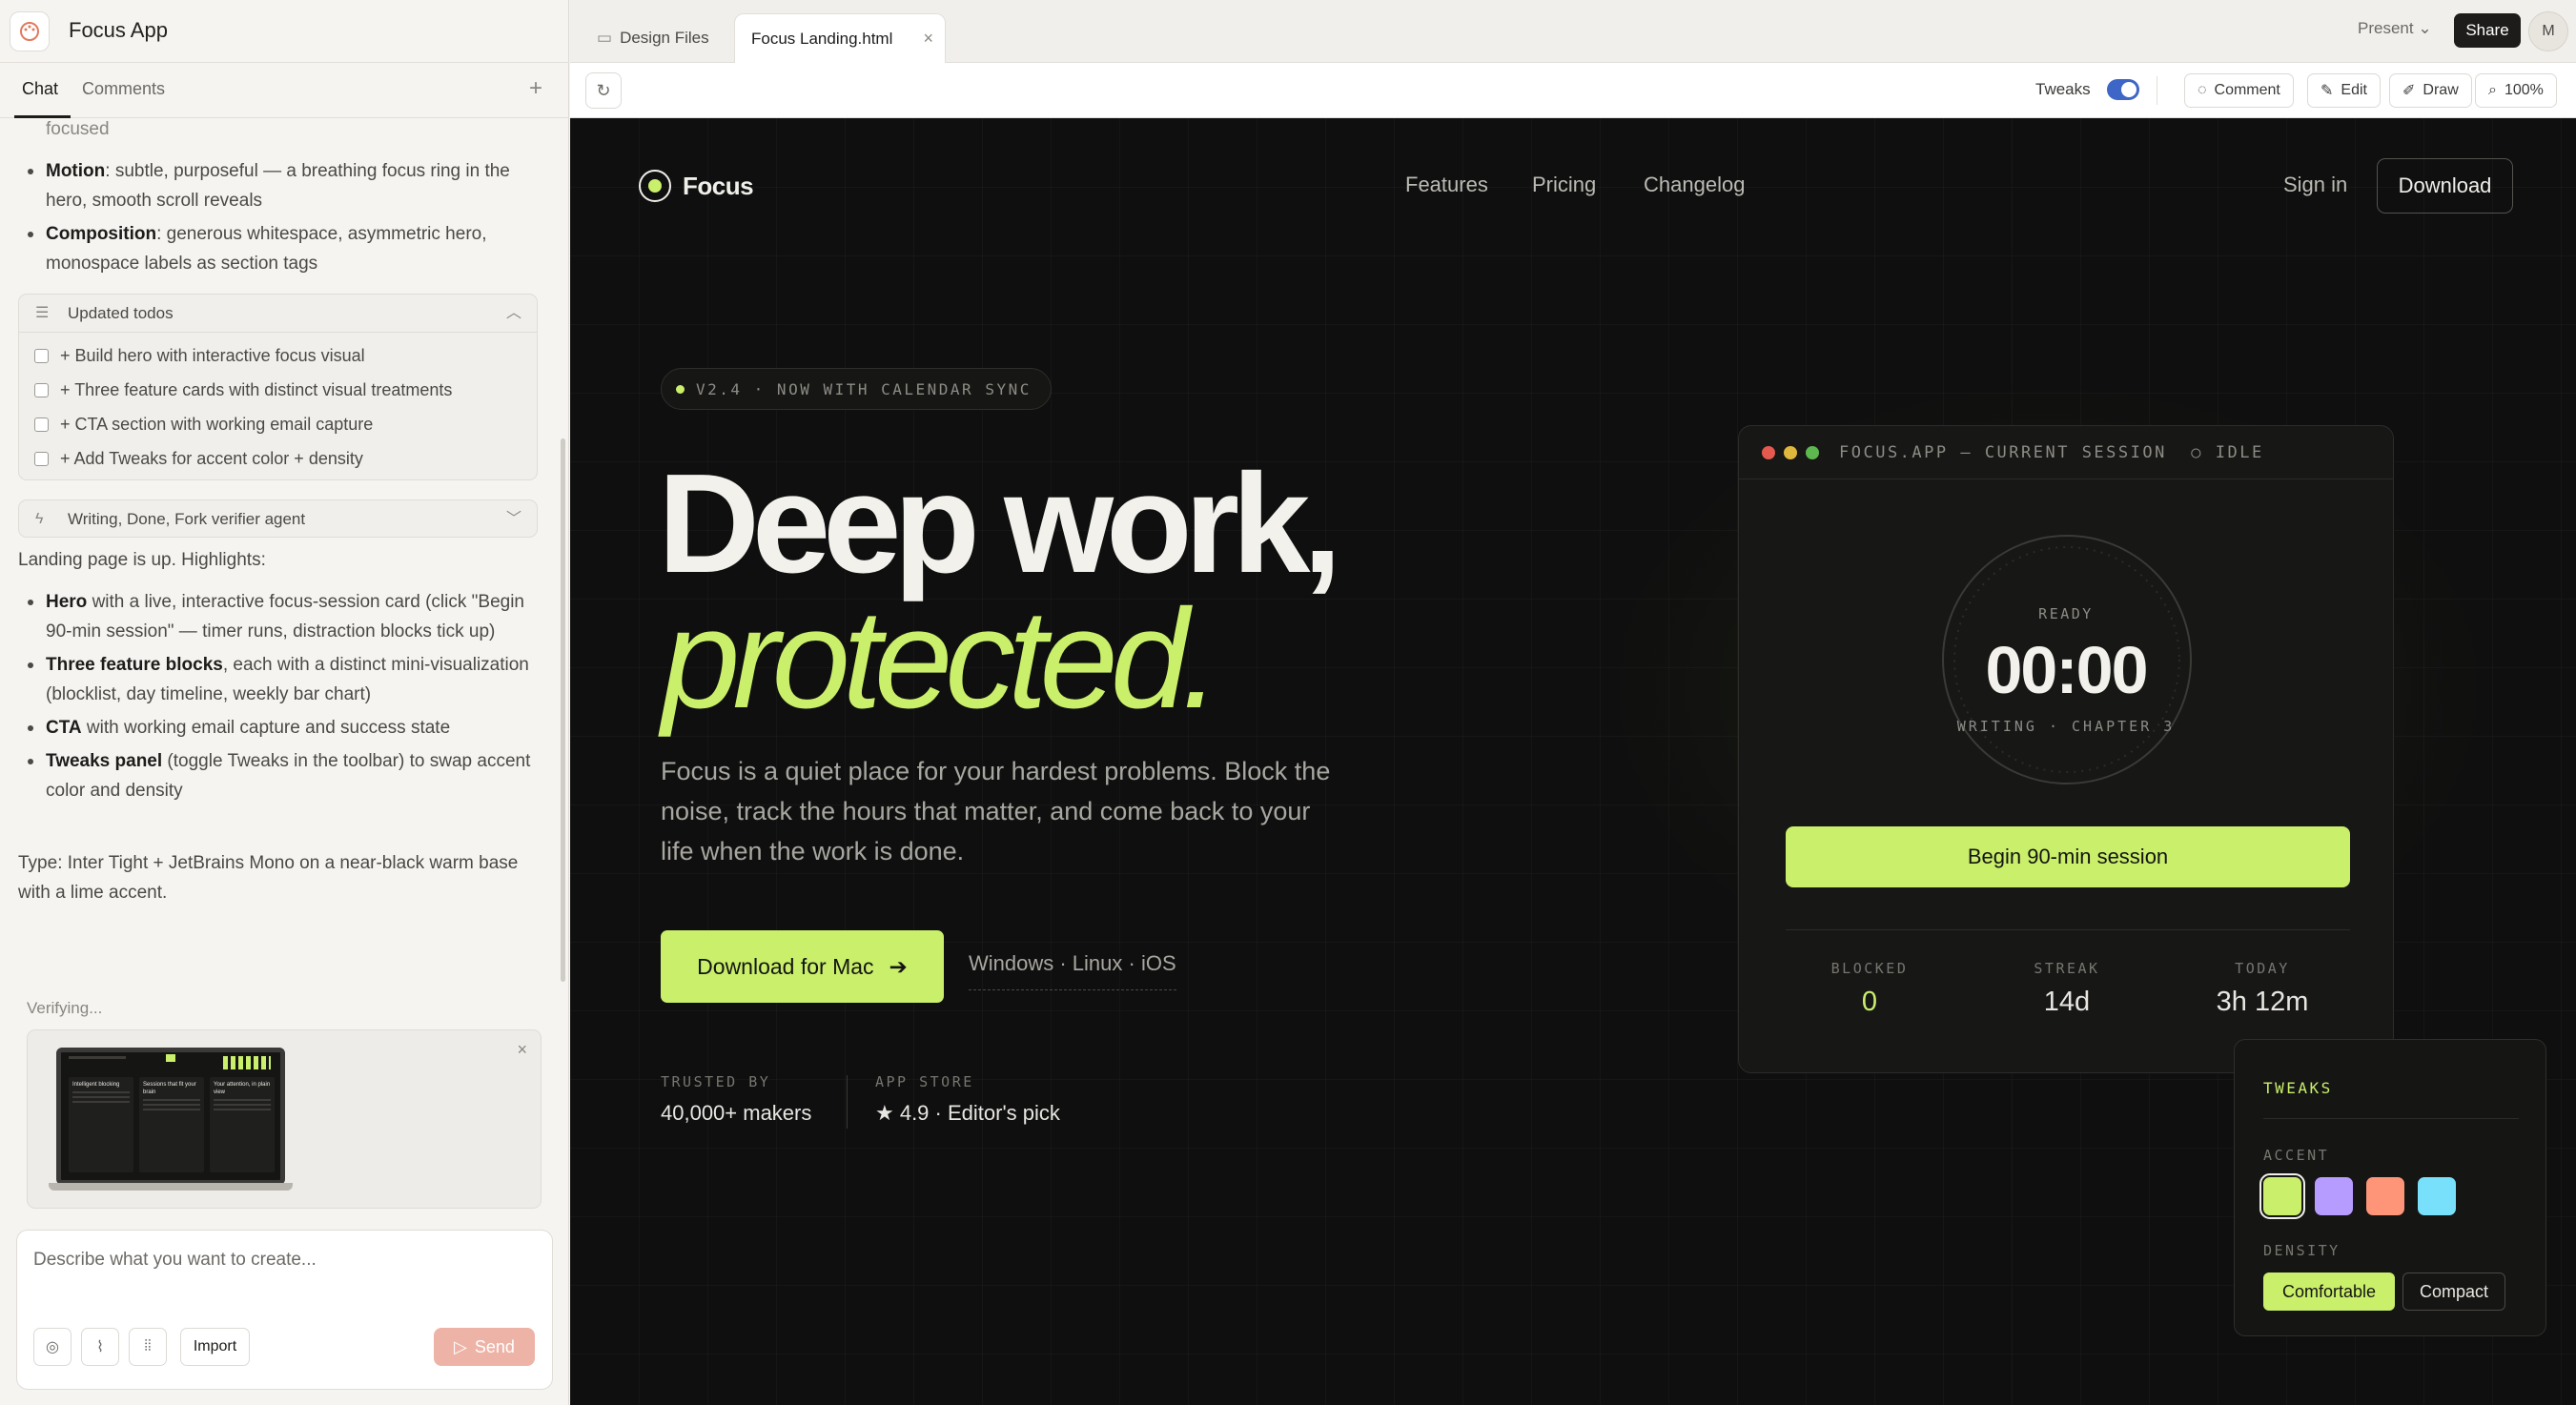 Image resolution: width=2576 pixels, height=1405 pixels. I want to click on agent-header: ϟ Writing, Done, Fork verifier agent ﹀, so click(278, 518).